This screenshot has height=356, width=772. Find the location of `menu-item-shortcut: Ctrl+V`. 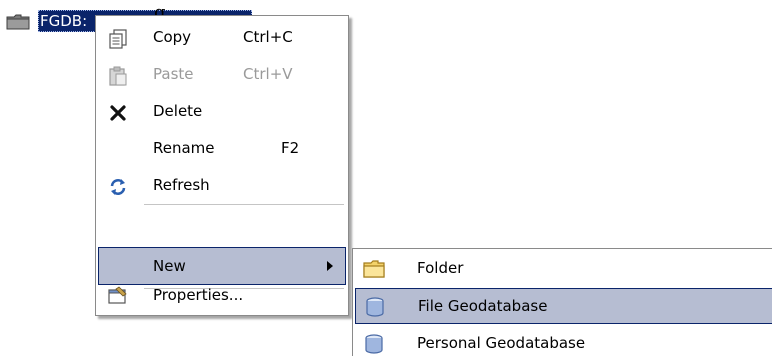

menu-item-shortcut: Ctrl+V is located at coordinates (268, 74).